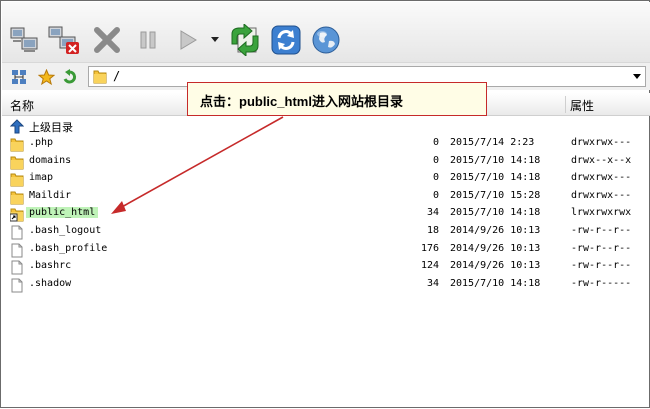 This screenshot has height=409, width=650. I want to click on annotation-callout: 点击：public_html进入网站根目录, so click(337, 99).